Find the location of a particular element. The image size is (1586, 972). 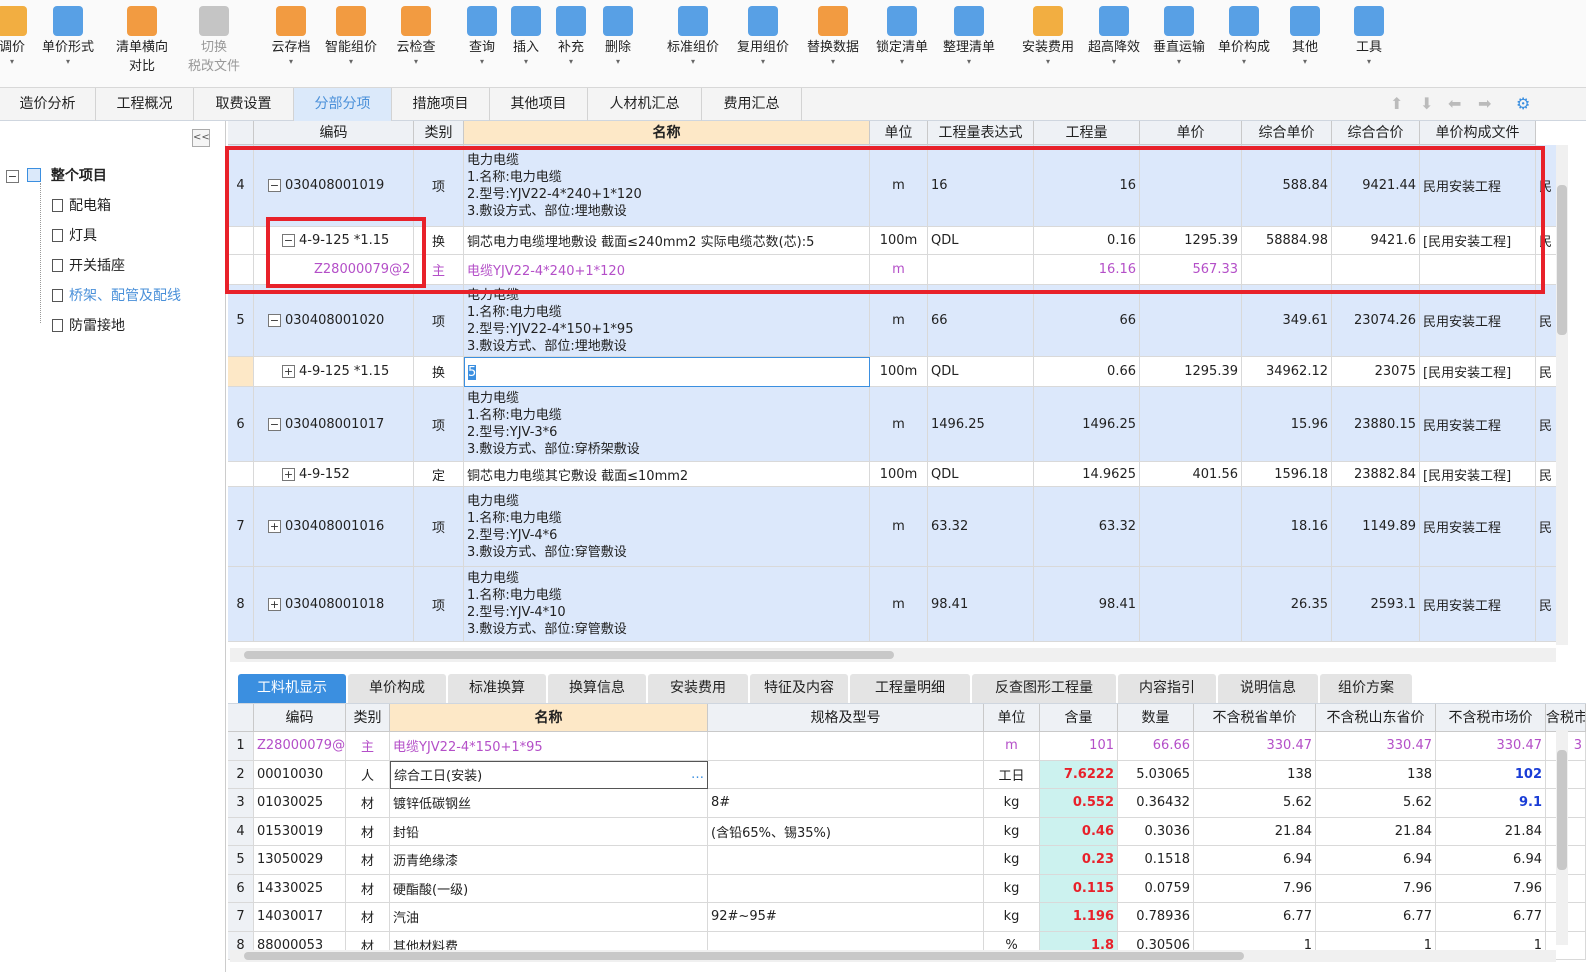

resource-cell-content: 1.196 is located at coordinates (1079, 917).